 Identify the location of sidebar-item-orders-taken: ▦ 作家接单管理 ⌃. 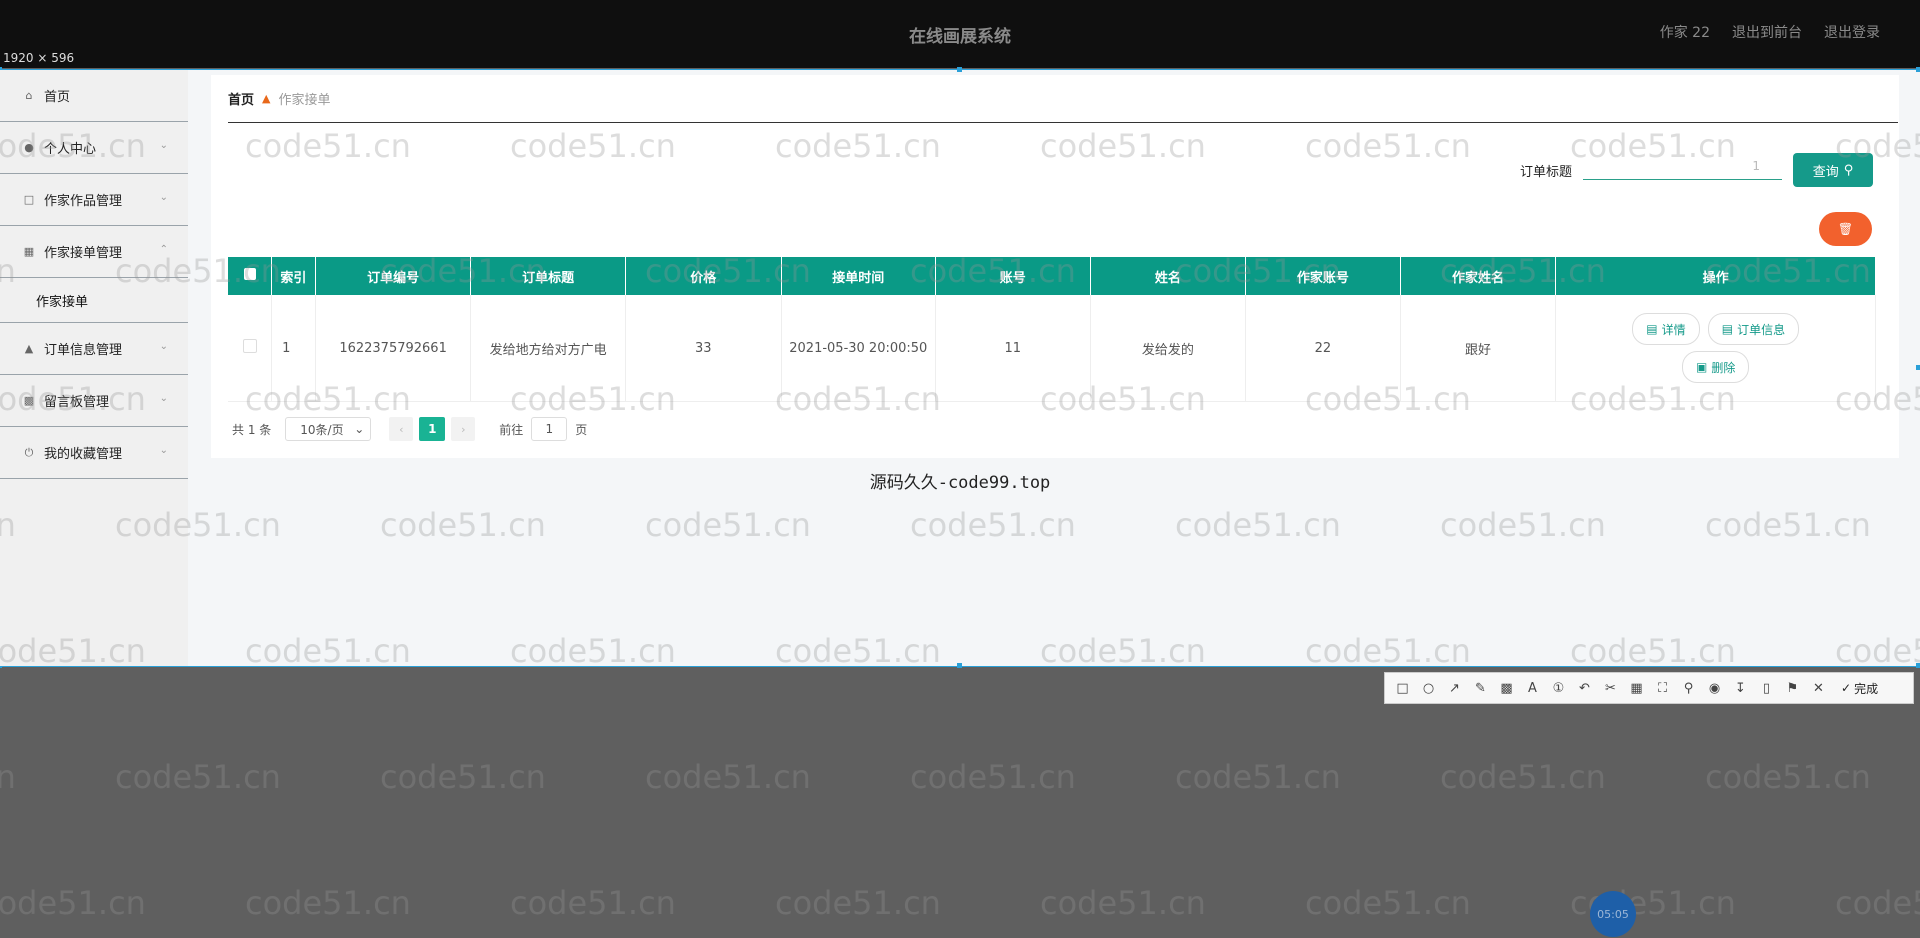
(94, 252).